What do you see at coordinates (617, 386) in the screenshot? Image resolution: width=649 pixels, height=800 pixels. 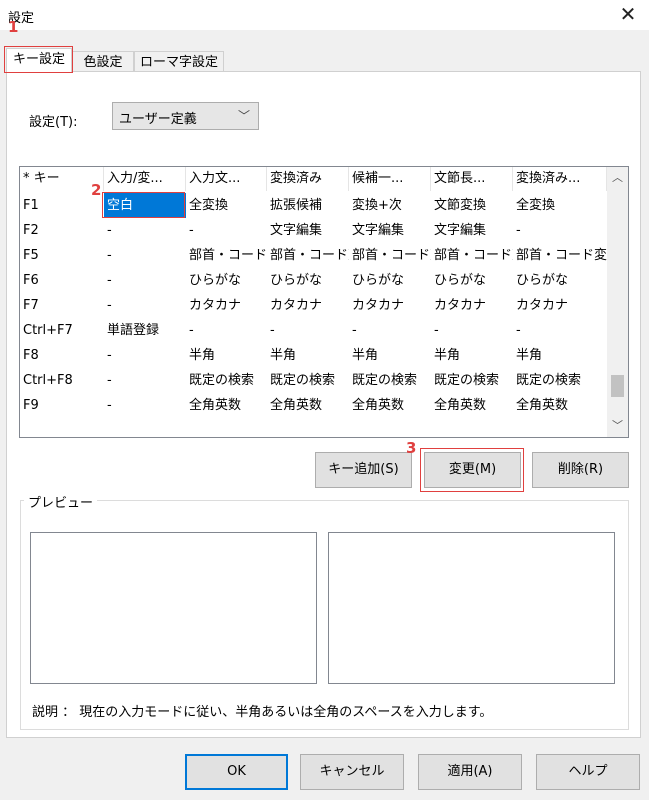 I see `scrollbar-thumb` at bounding box center [617, 386].